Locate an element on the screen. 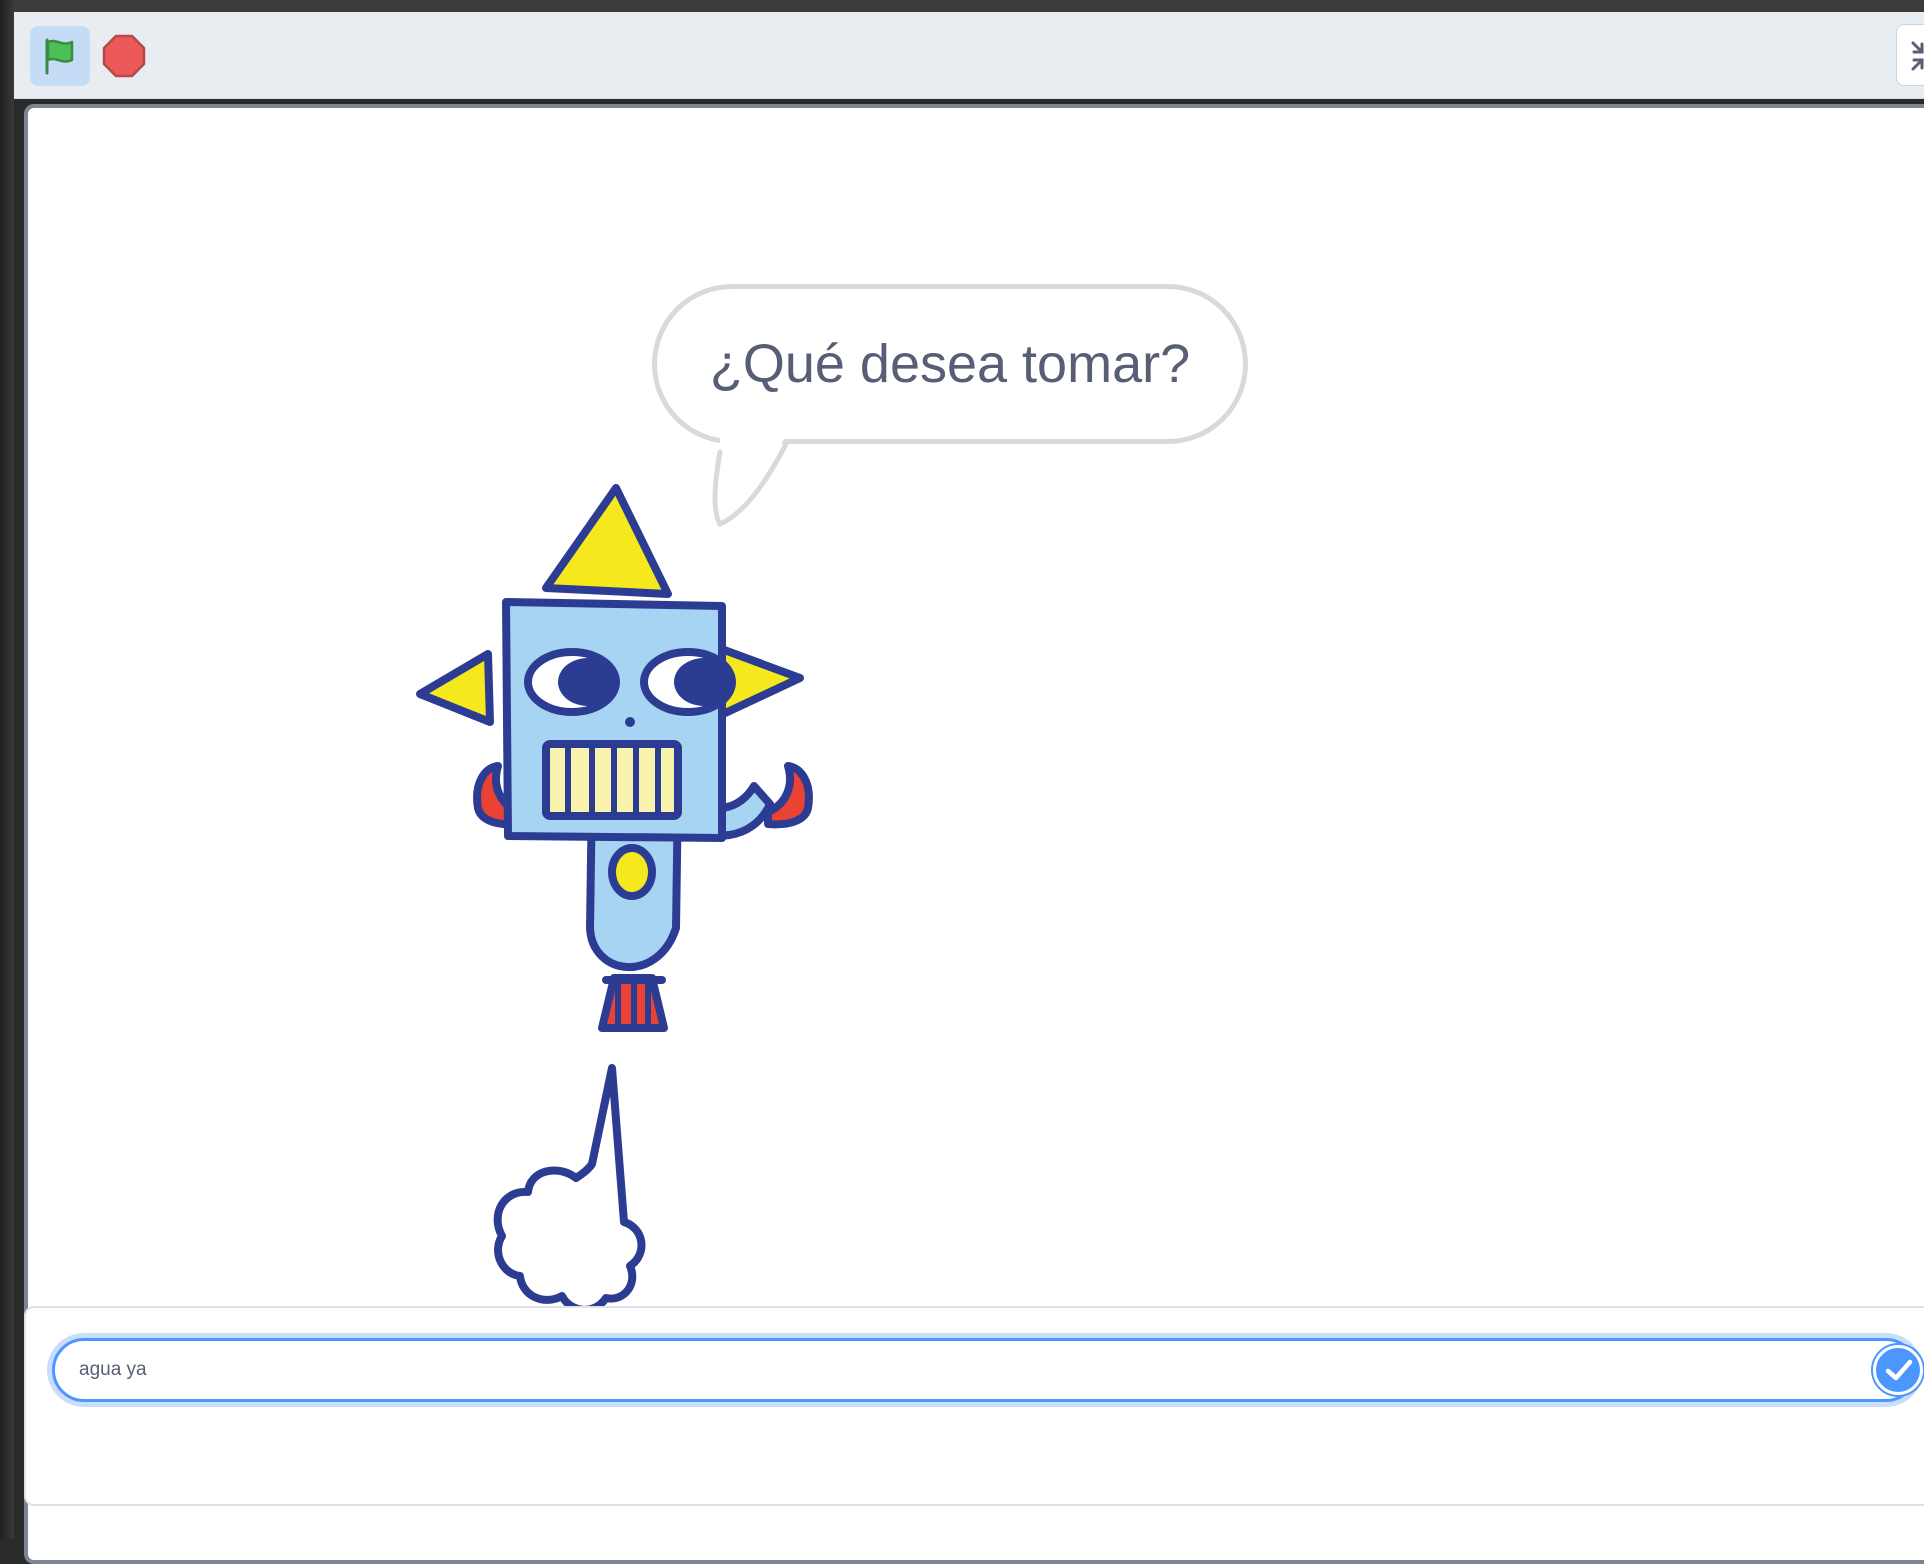  stop-sign-icon is located at coordinates (124, 56).